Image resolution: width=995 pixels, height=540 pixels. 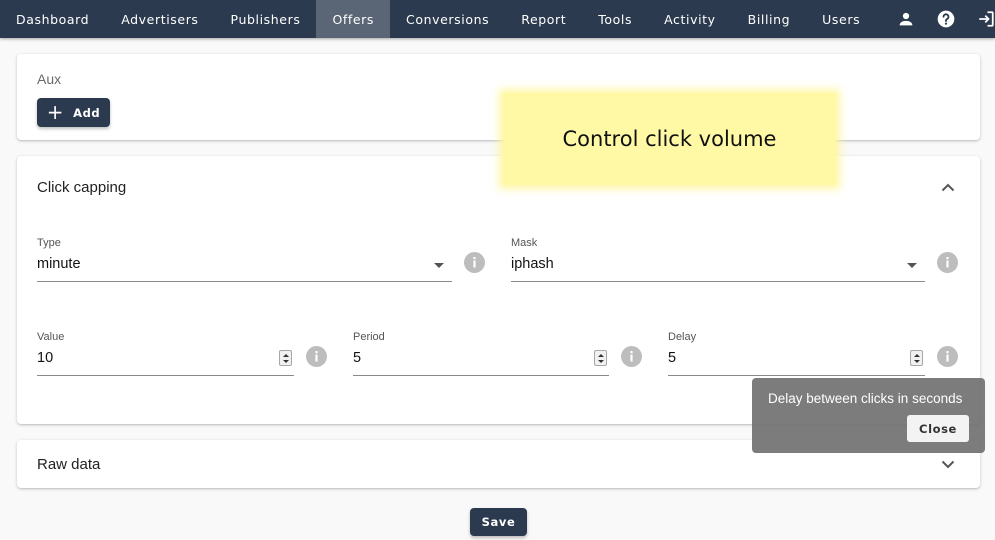 What do you see at coordinates (244, 281) in the screenshot?
I see `type-underline` at bounding box center [244, 281].